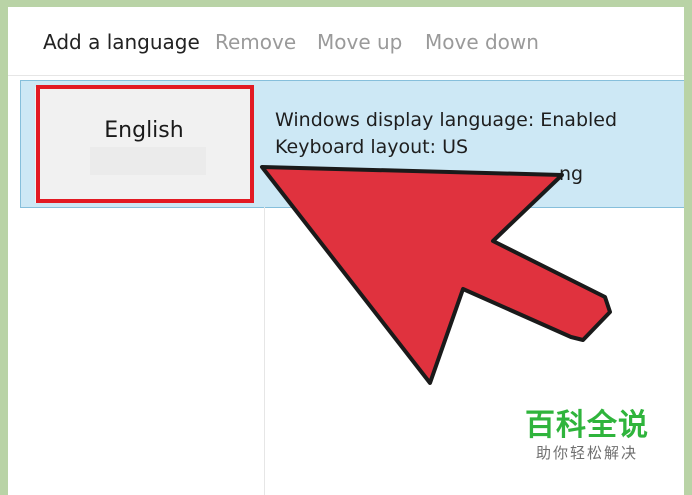  What do you see at coordinates (586, 453) in the screenshot?
I see `watermark-subtitle: 助你轻松解决` at bounding box center [586, 453].